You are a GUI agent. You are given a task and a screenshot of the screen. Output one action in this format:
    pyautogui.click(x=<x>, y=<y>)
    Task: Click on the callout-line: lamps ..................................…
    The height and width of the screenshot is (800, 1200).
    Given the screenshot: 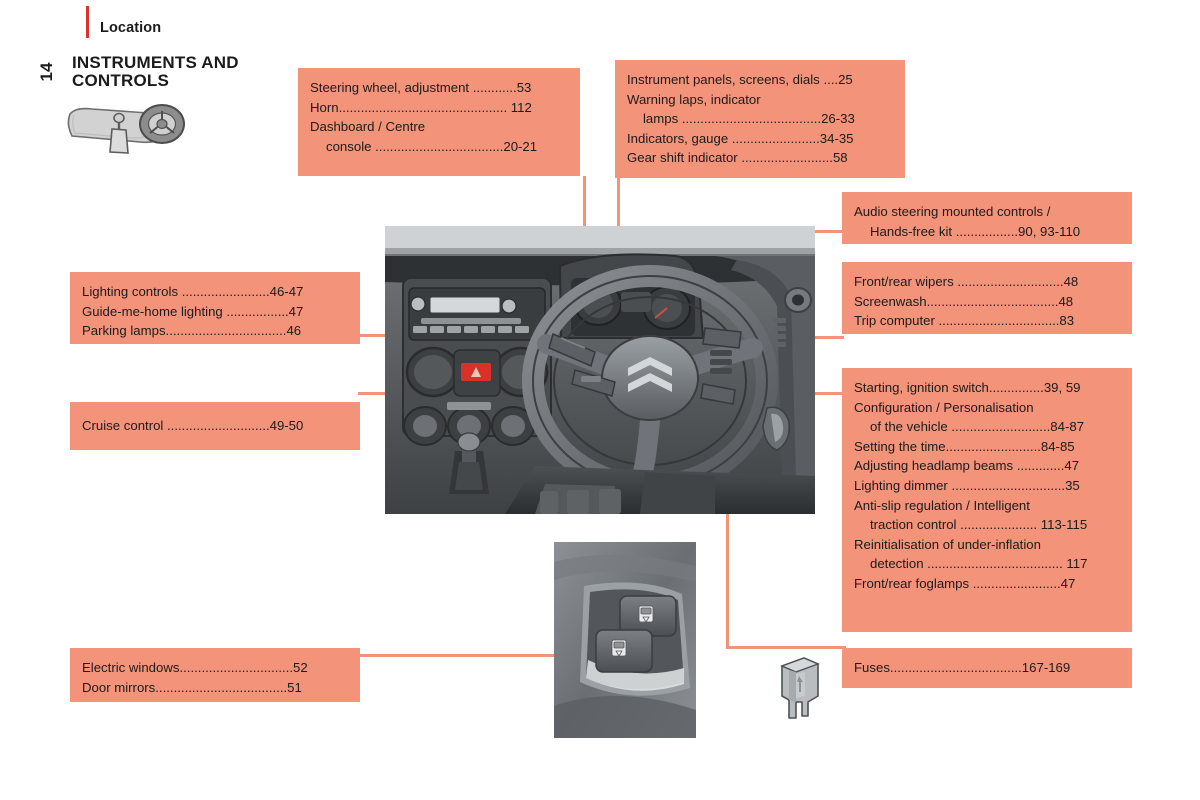 What is the action you would take?
    pyautogui.click(x=749, y=119)
    